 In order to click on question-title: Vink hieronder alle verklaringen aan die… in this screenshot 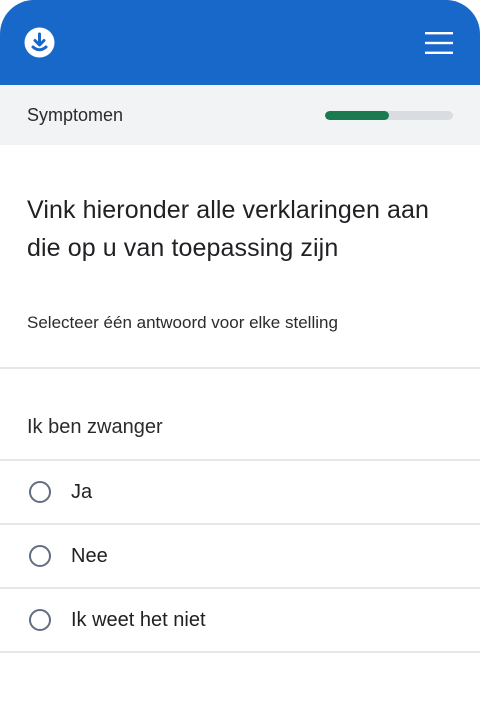, I will do `click(228, 229)`.